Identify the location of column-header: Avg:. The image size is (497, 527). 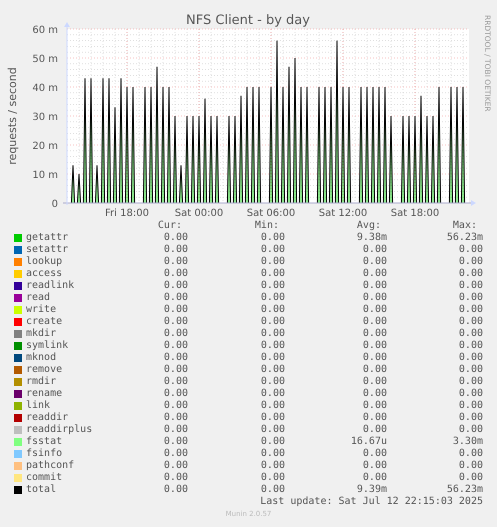
(369, 226).